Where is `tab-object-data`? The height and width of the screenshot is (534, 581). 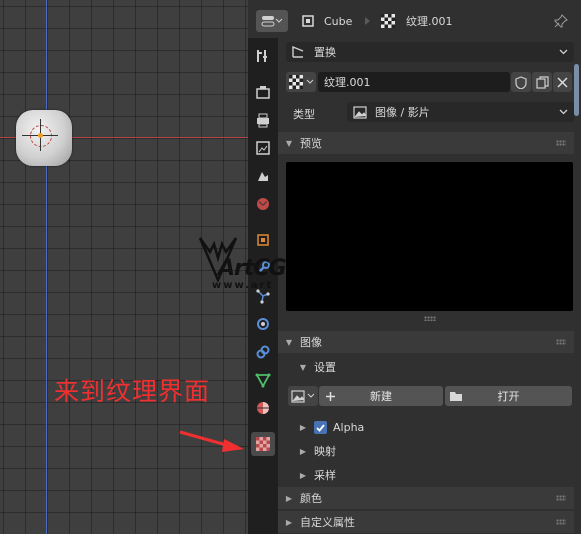 tab-object-data is located at coordinates (263, 380).